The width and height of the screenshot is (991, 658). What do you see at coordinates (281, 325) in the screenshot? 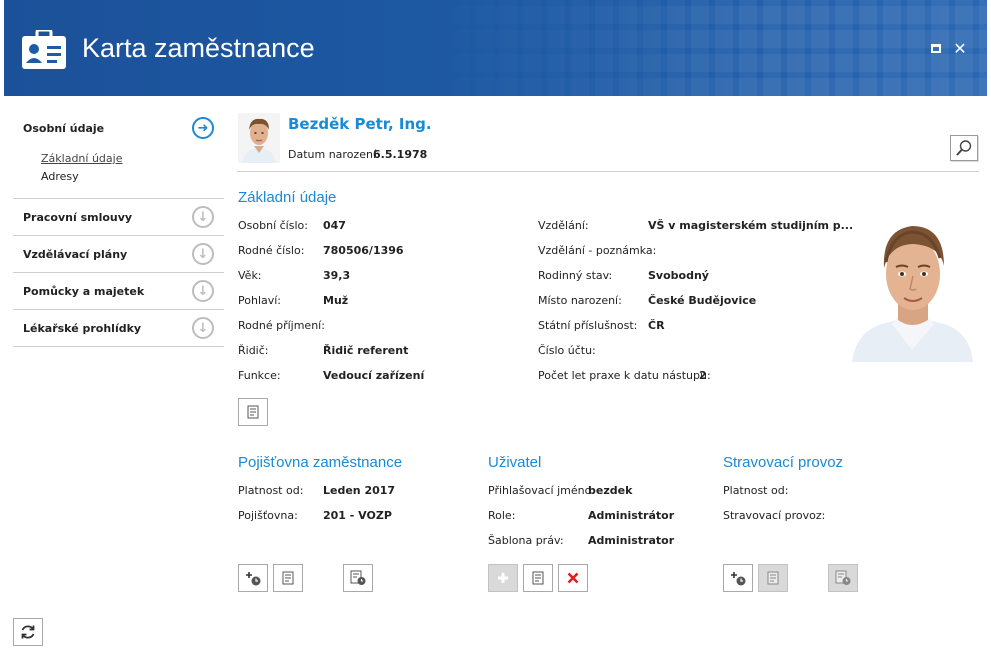
I see `field-label: Rodné příjmení:` at bounding box center [281, 325].